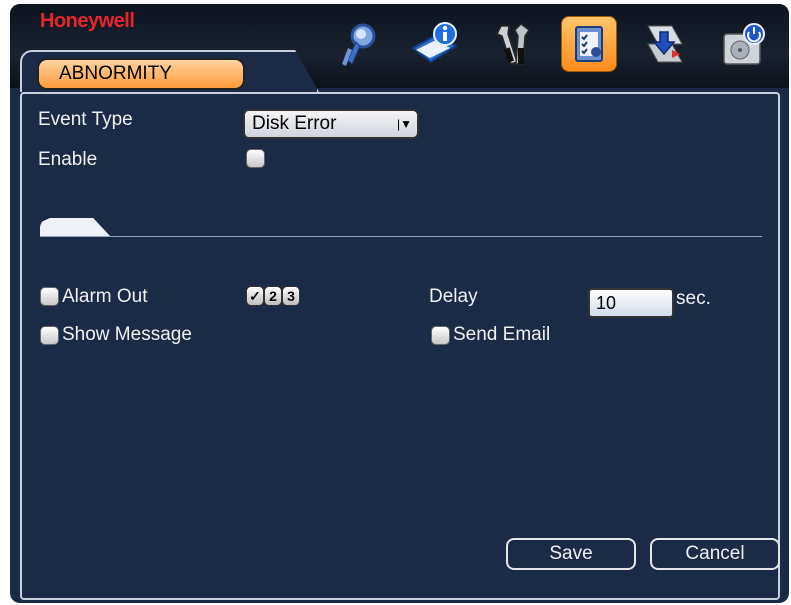 This screenshot has height=605, width=791. I want to click on event-type-value: Disk Error, so click(294, 123).